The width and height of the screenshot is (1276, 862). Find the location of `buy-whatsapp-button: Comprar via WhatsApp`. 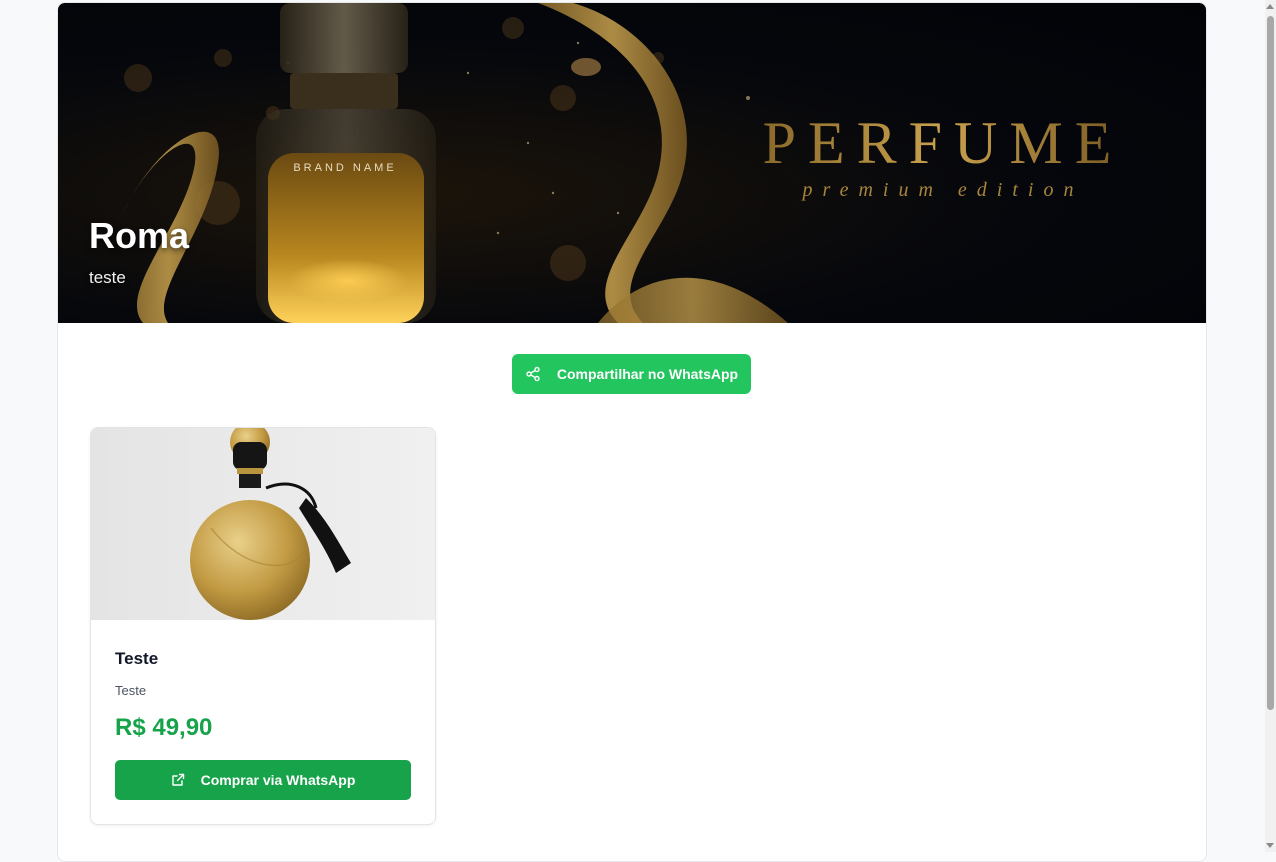

buy-whatsapp-button: Comprar via WhatsApp is located at coordinates (263, 780).